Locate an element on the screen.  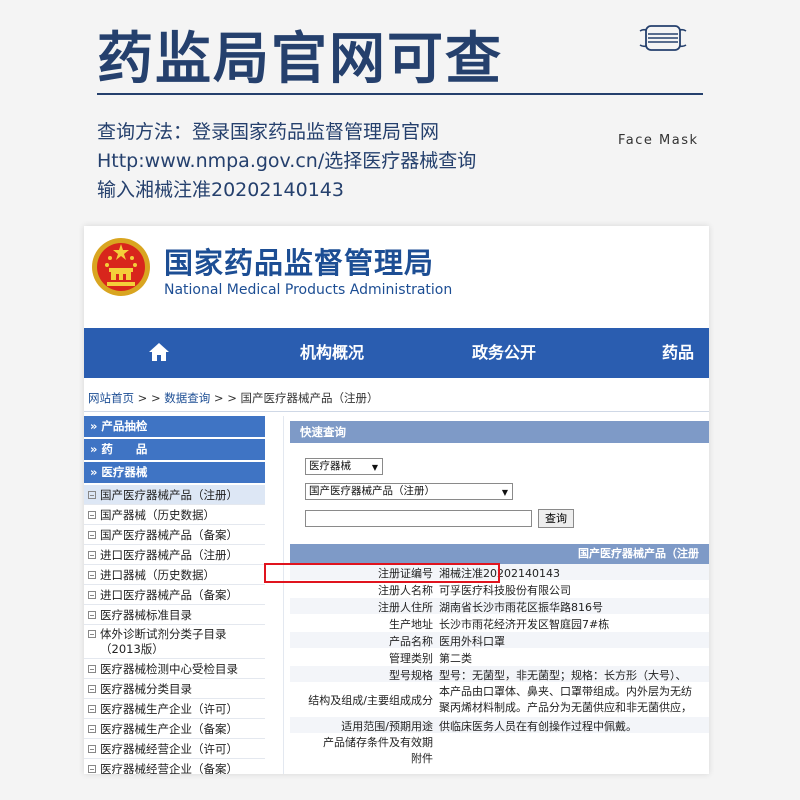
breadcrumb: 网站首页 > > 数据查询 > > 国产医疗器械产品（注册） is located at coordinates (233, 398).